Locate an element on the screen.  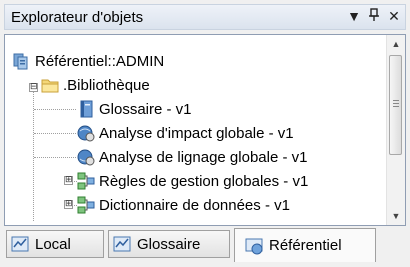
dictionary-icon is located at coordinates (86, 205).